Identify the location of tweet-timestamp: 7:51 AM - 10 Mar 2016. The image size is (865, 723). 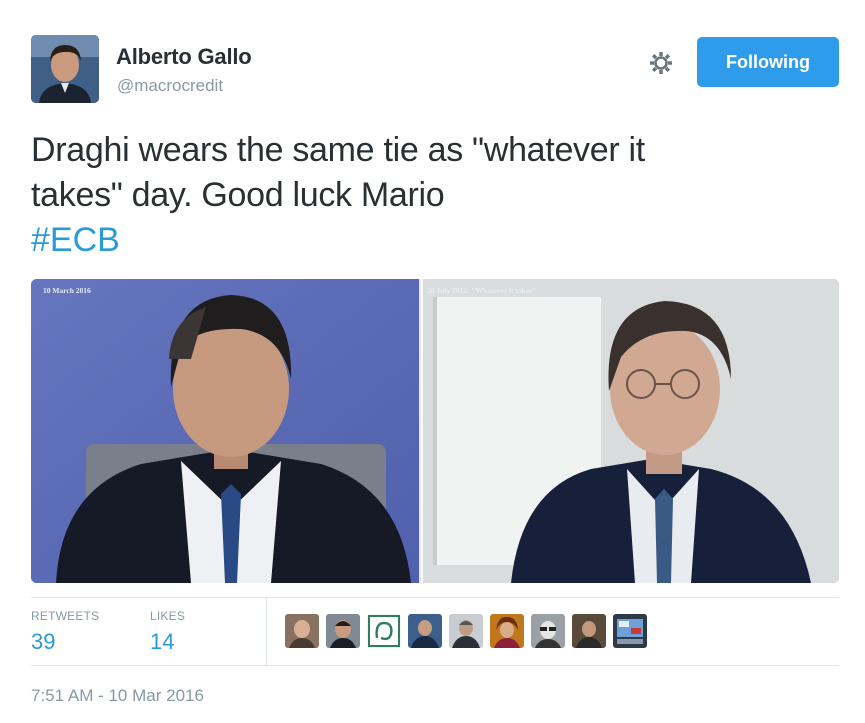
(117, 696).